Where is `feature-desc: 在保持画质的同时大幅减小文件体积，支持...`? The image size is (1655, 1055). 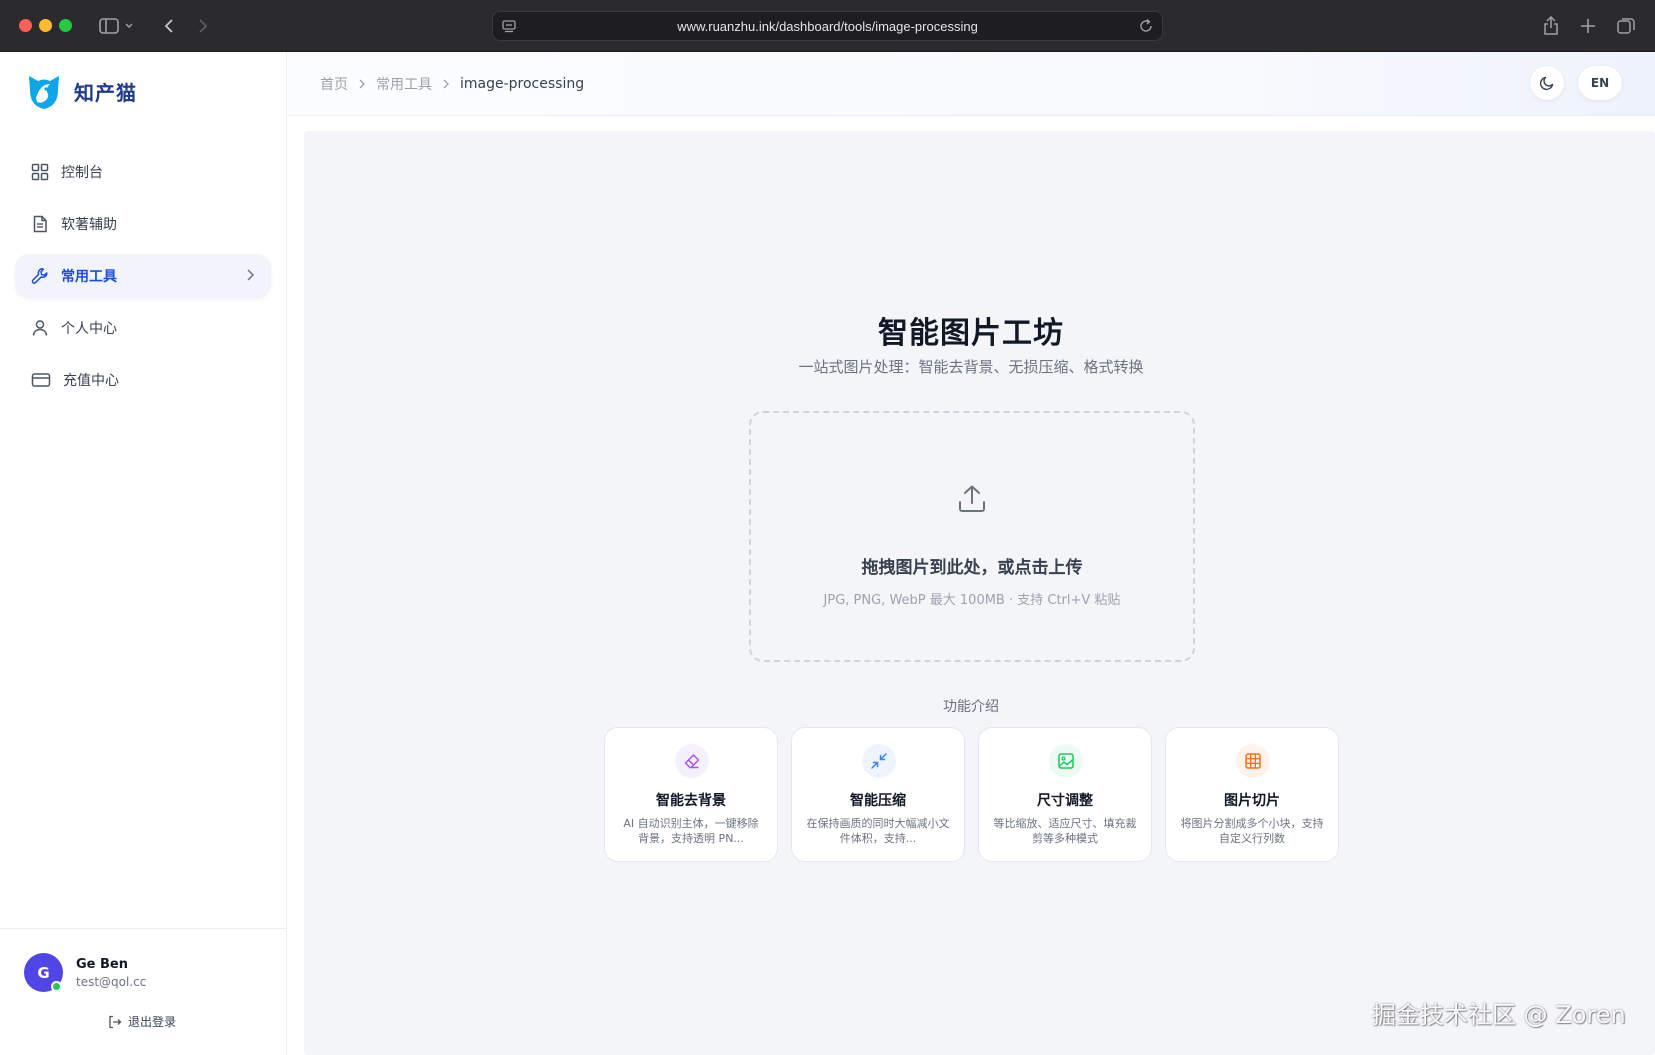
feature-desc: 在保持画质的同时大幅减小文件体积，支持... is located at coordinates (878, 831).